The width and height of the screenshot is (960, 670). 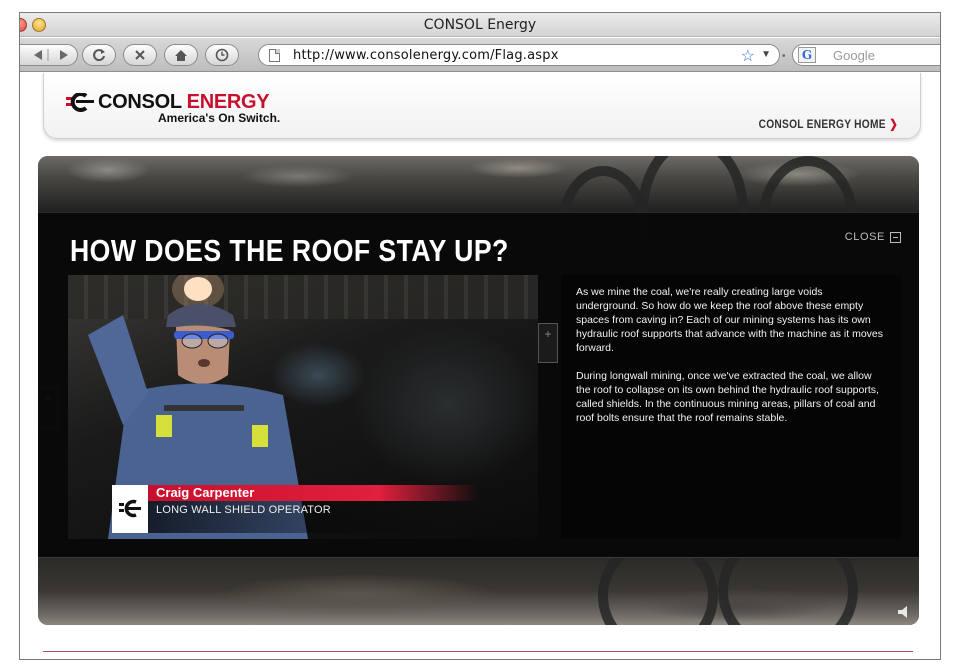 I want to click on chevron-down-icon: ▼, so click(x=766, y=54).